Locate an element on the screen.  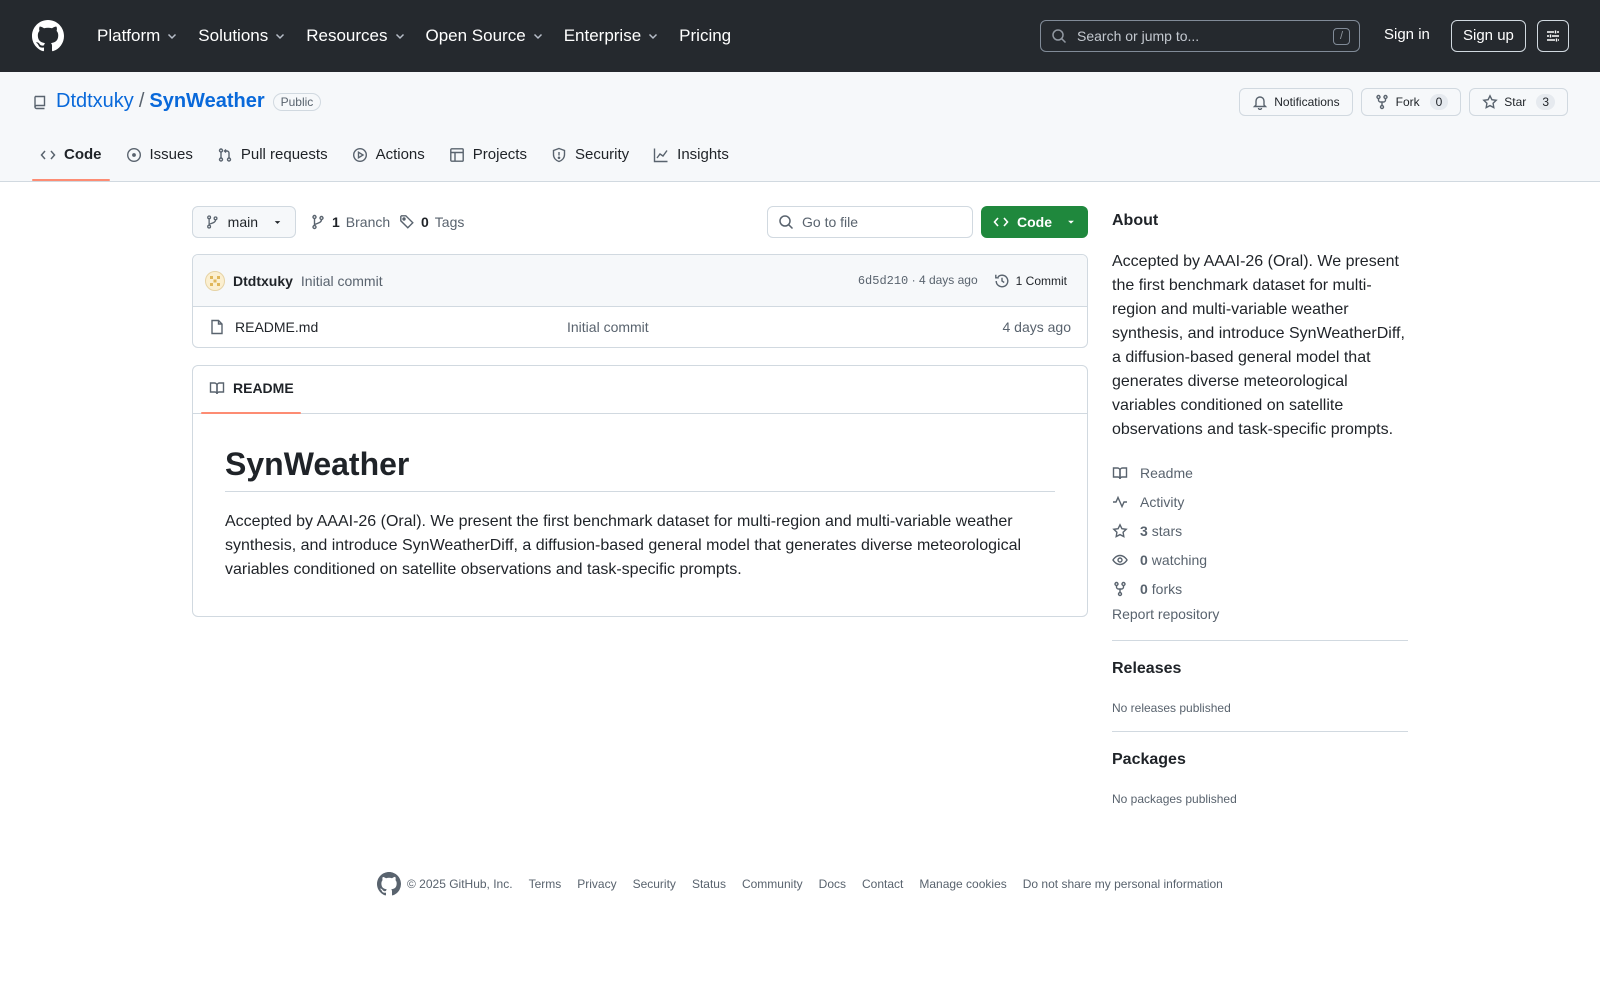
pulse-icon is located at coordinates (1120, 501).